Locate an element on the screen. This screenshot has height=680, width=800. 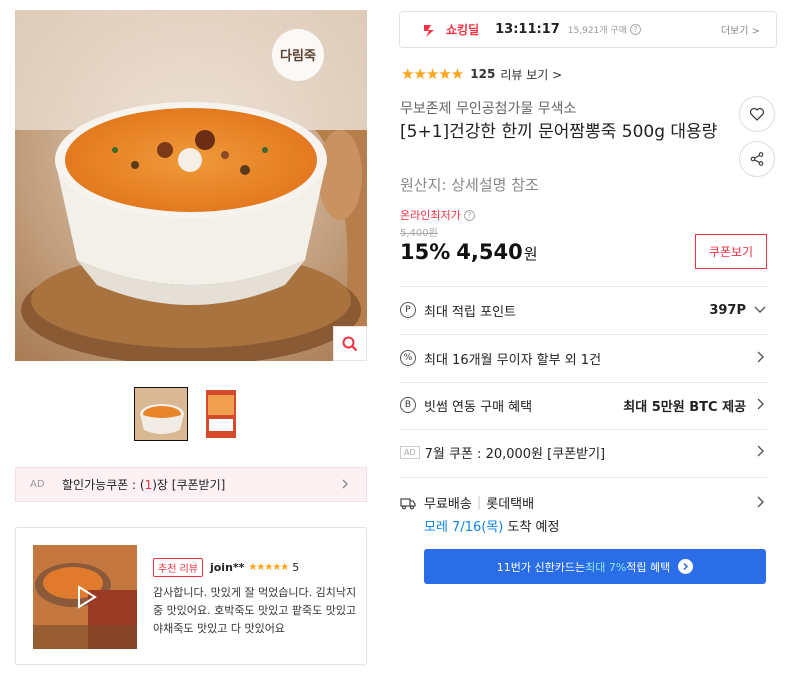
percent-icon: % is located at coordinates (408, 358).